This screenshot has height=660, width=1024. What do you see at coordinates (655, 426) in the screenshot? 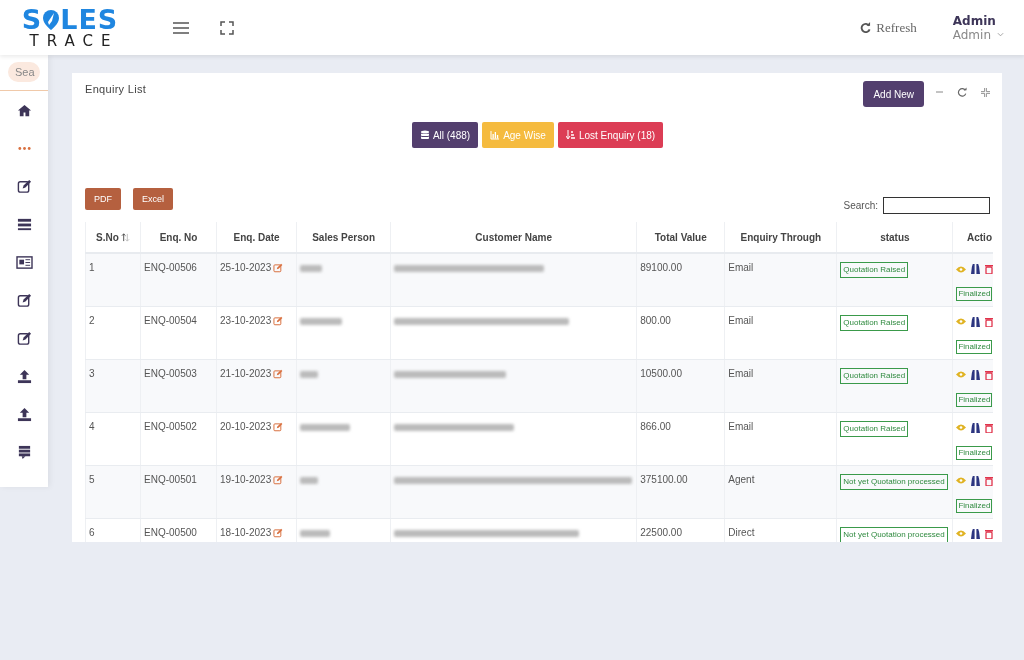
I see `table-cell: 866.00` at bounding box center [655, 426].